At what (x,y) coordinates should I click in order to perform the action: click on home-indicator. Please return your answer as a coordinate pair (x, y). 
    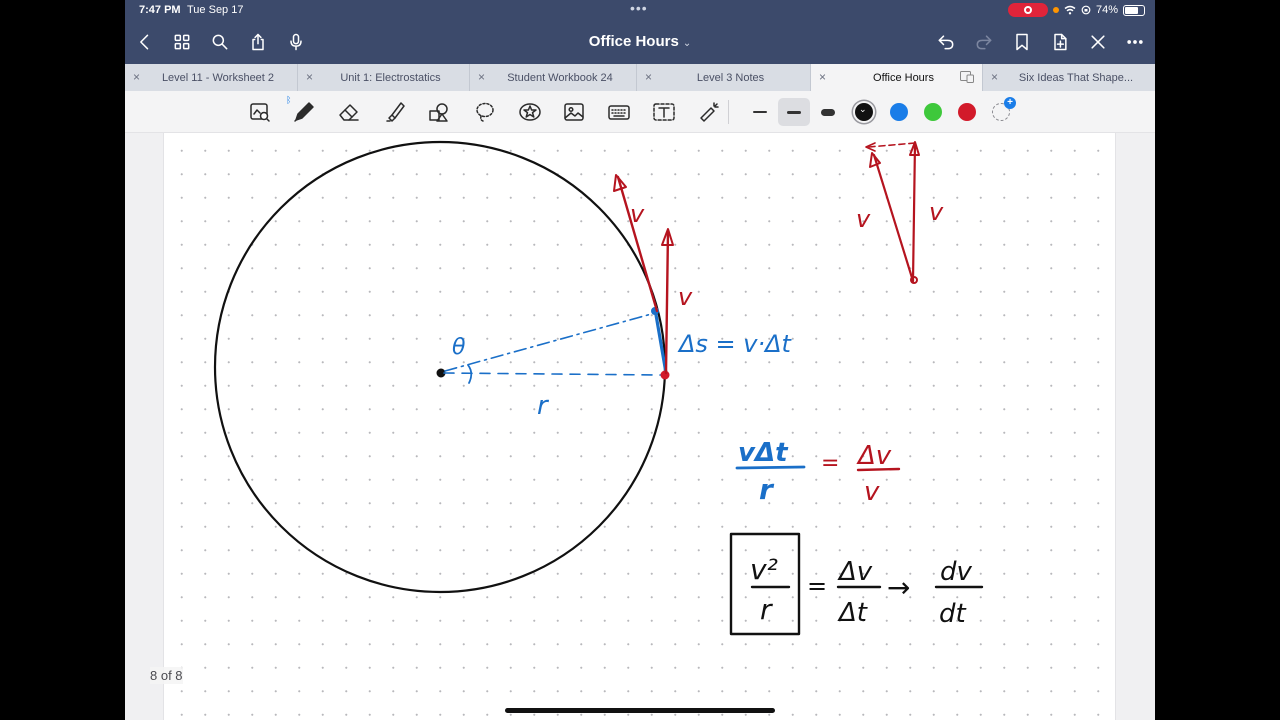
    Looking at the image, I should click on (640, 710).